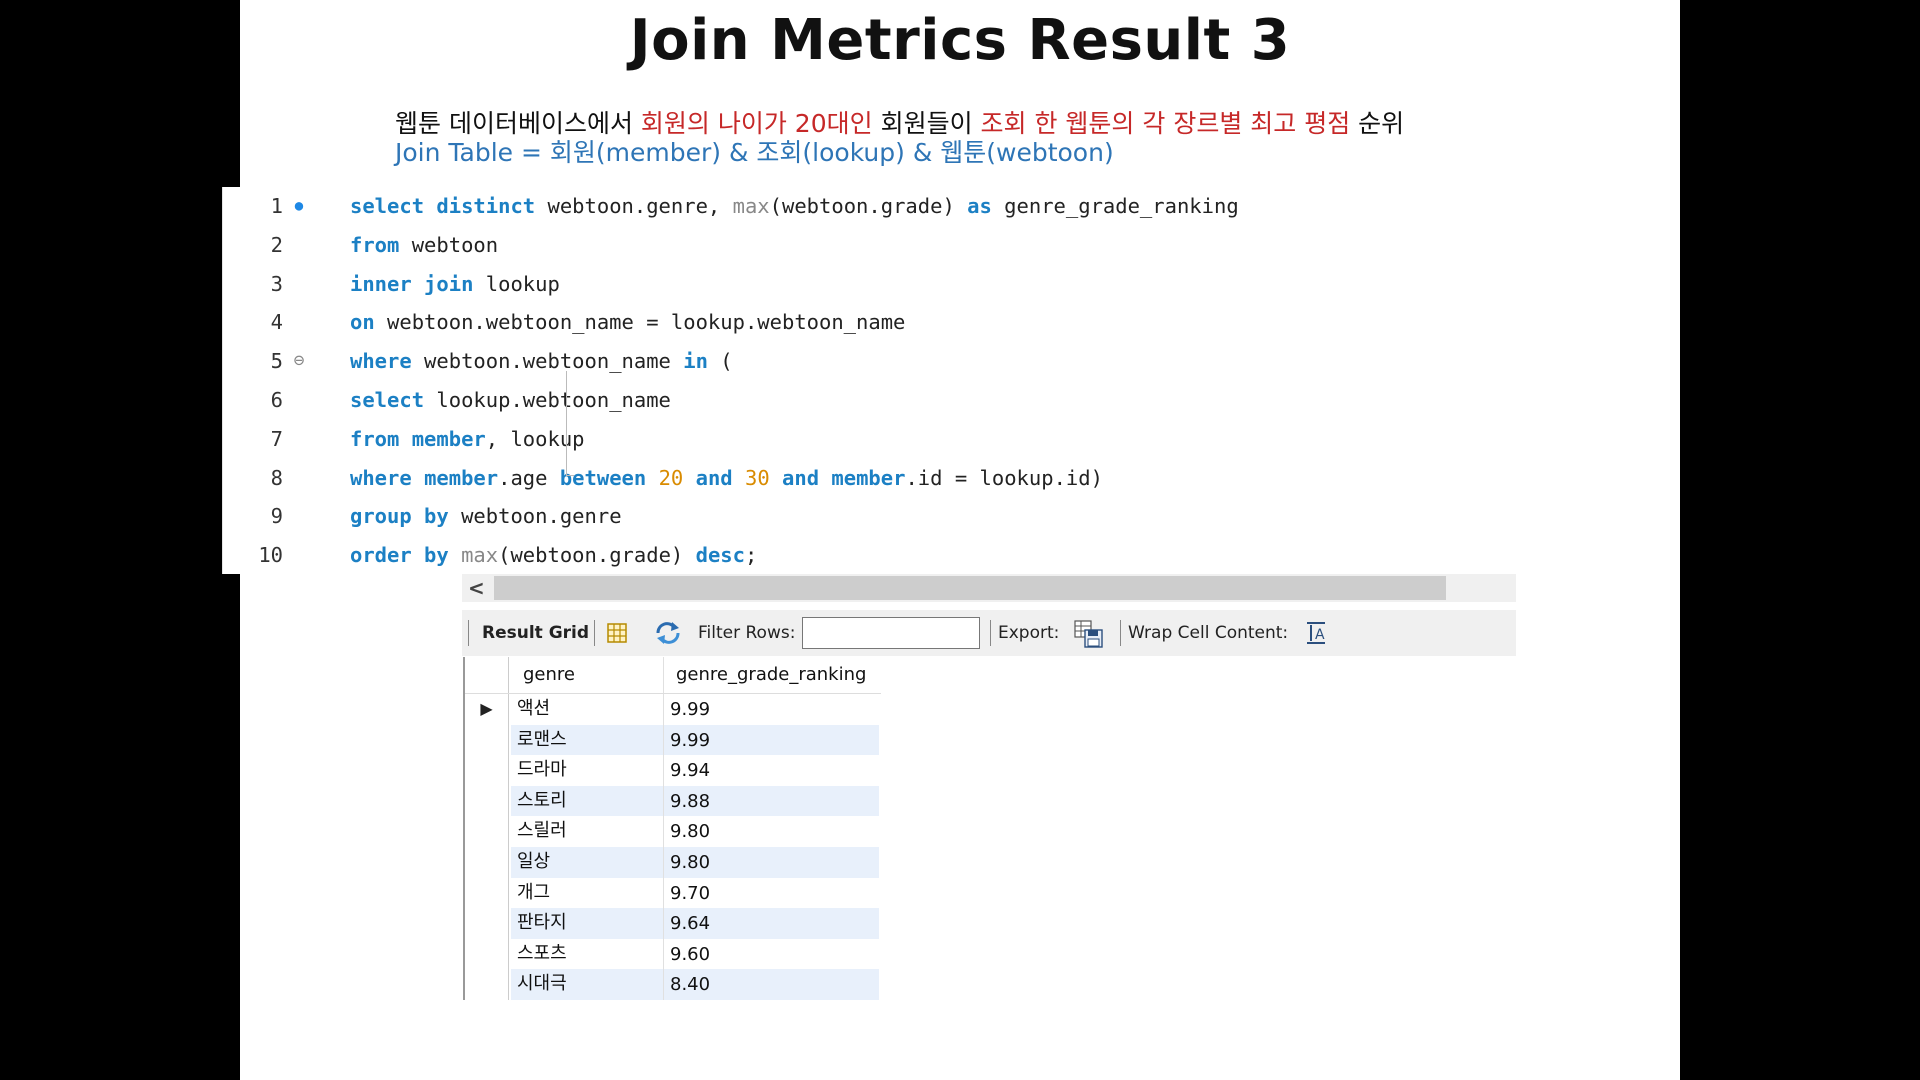 This screenshot has width=1920, height=1080. Describe the element at coordinates (587, 893) in the screenshot. I see `cell-genre: 개그` at that location.